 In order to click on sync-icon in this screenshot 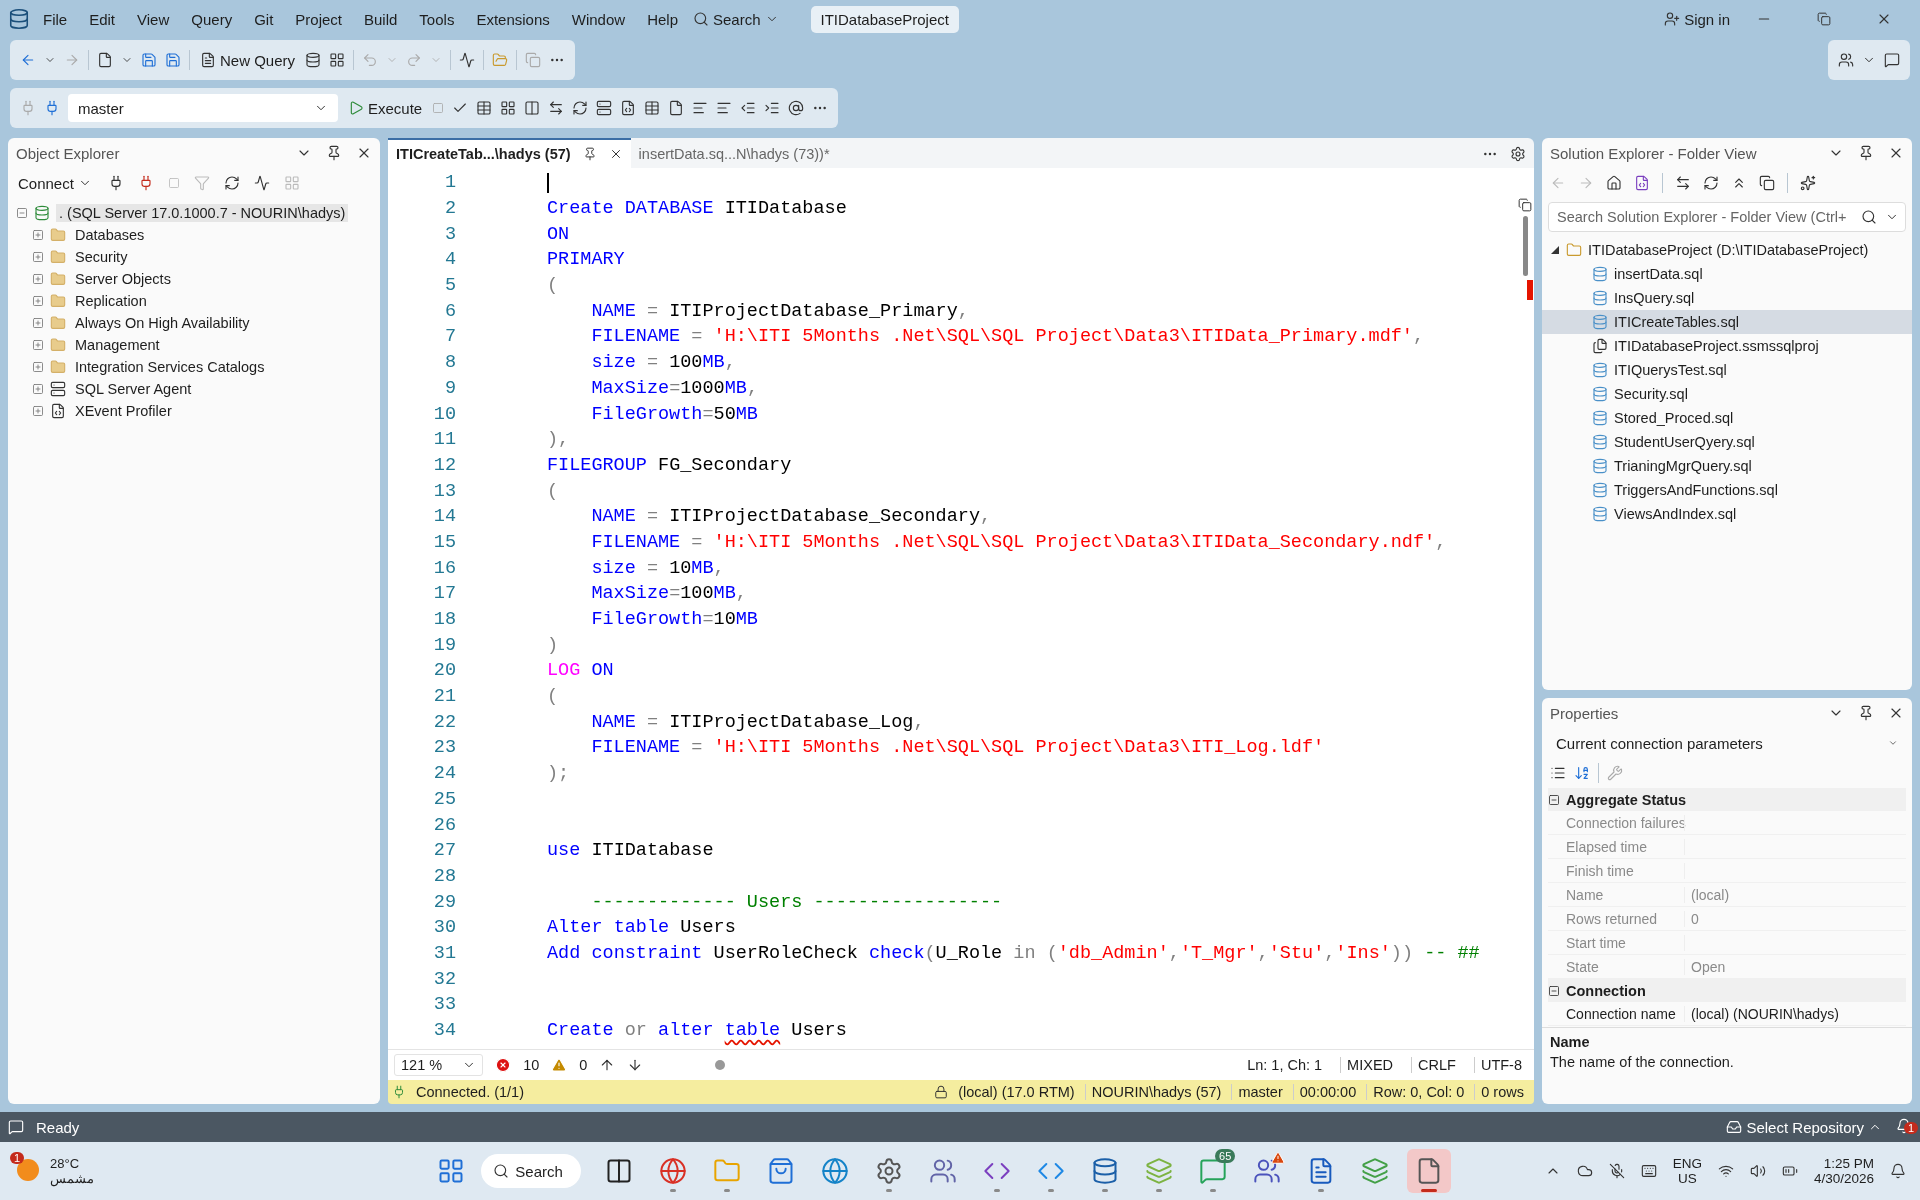, I will do `click(1683, 183)`.